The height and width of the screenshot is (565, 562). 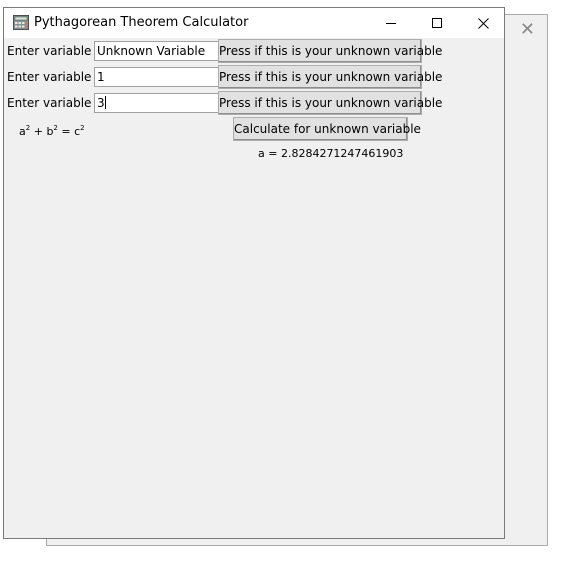 I want to click on background-close-icon: ✕, so click(x=527, y=30).